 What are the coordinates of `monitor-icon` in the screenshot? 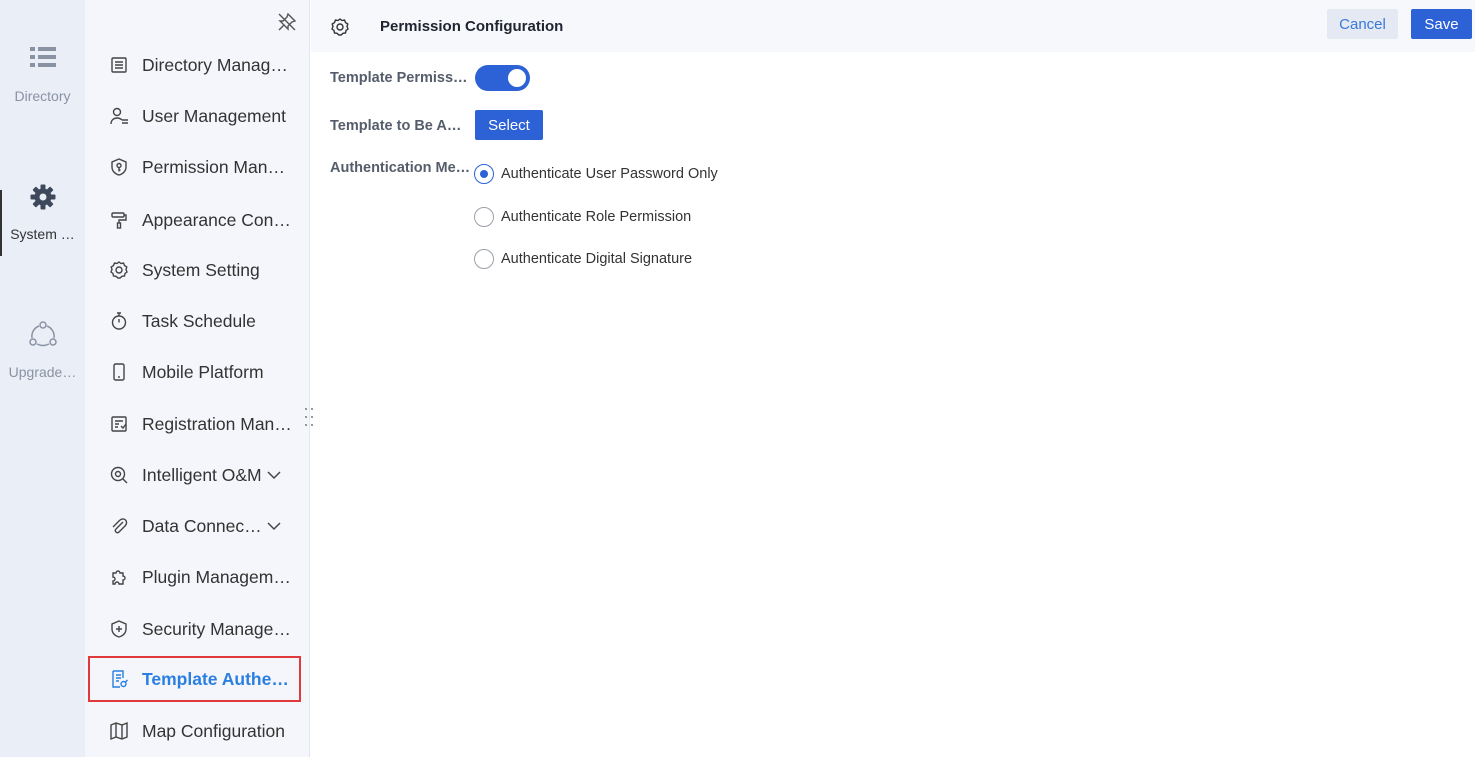 It's located at (119, 475).